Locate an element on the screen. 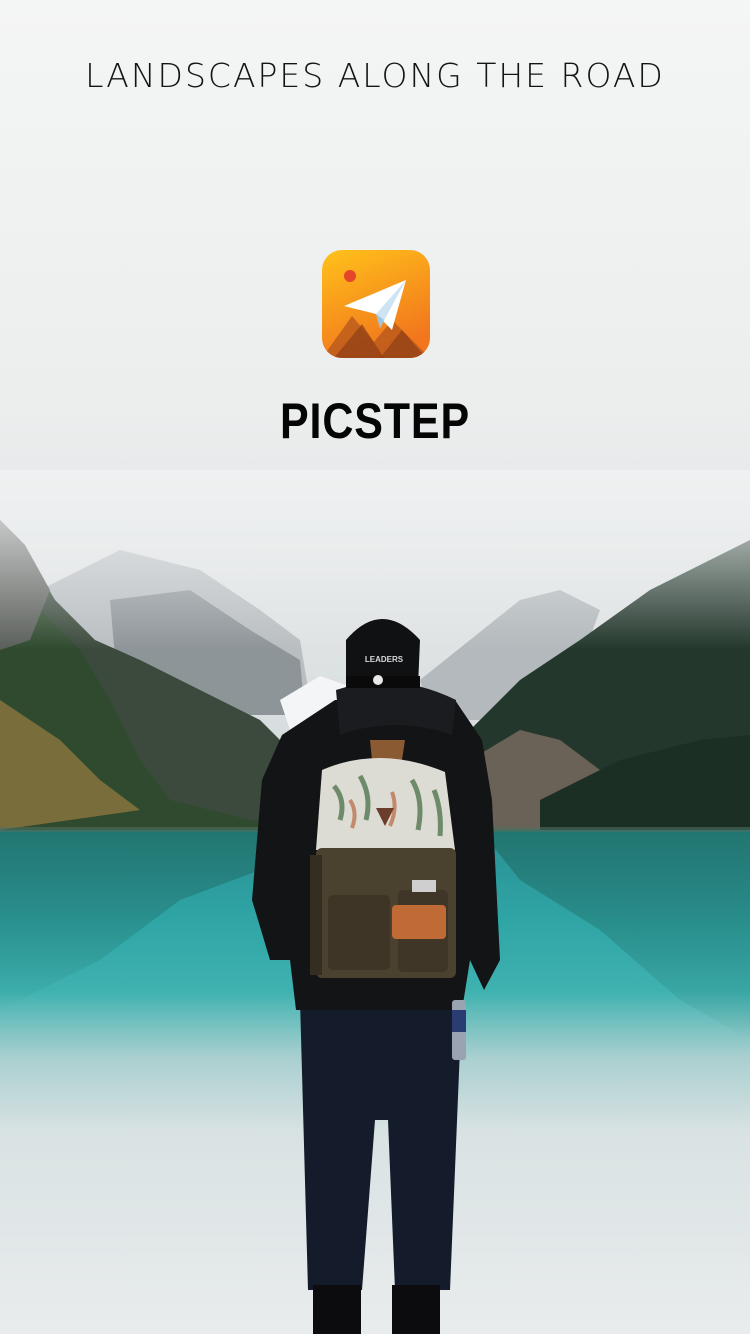 Image resolution: width=750 pixels, height=1334 pixels. paper-plane-mountains-icon is located at coordinates (376, 304).